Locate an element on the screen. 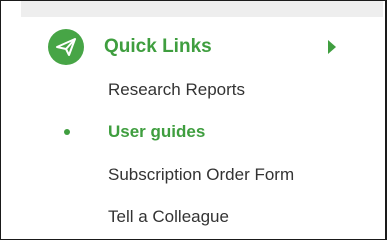 The width and height of the screenshot is (387, 240). menu-item-tell-a-colleague: Tell a Colleague is located at coordinates (168, 217).